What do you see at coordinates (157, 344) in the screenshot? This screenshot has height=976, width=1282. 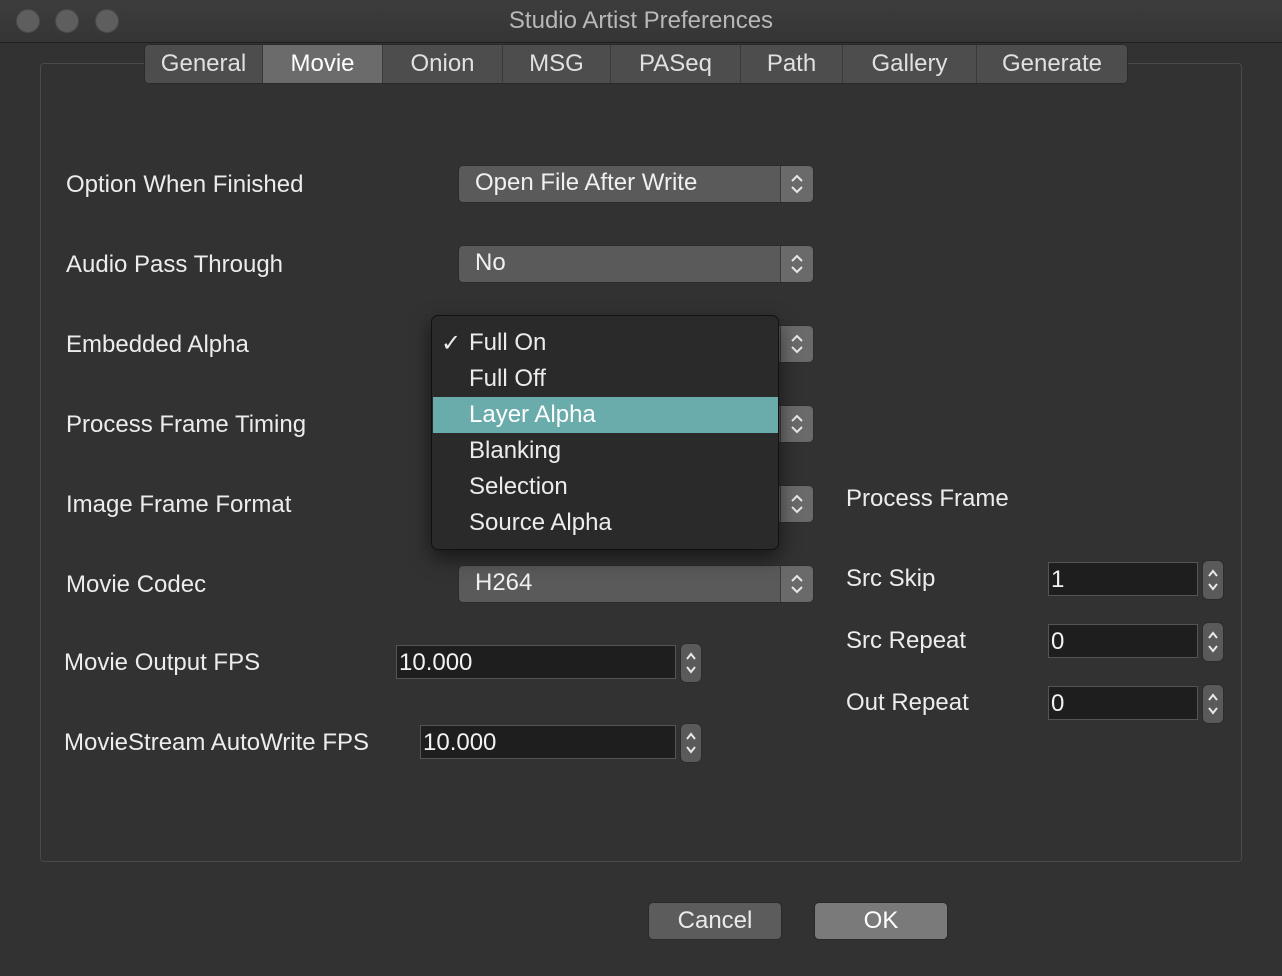 I see `embedded-alpha-label: Embedded Alpha` at bounding box center [157, 344].